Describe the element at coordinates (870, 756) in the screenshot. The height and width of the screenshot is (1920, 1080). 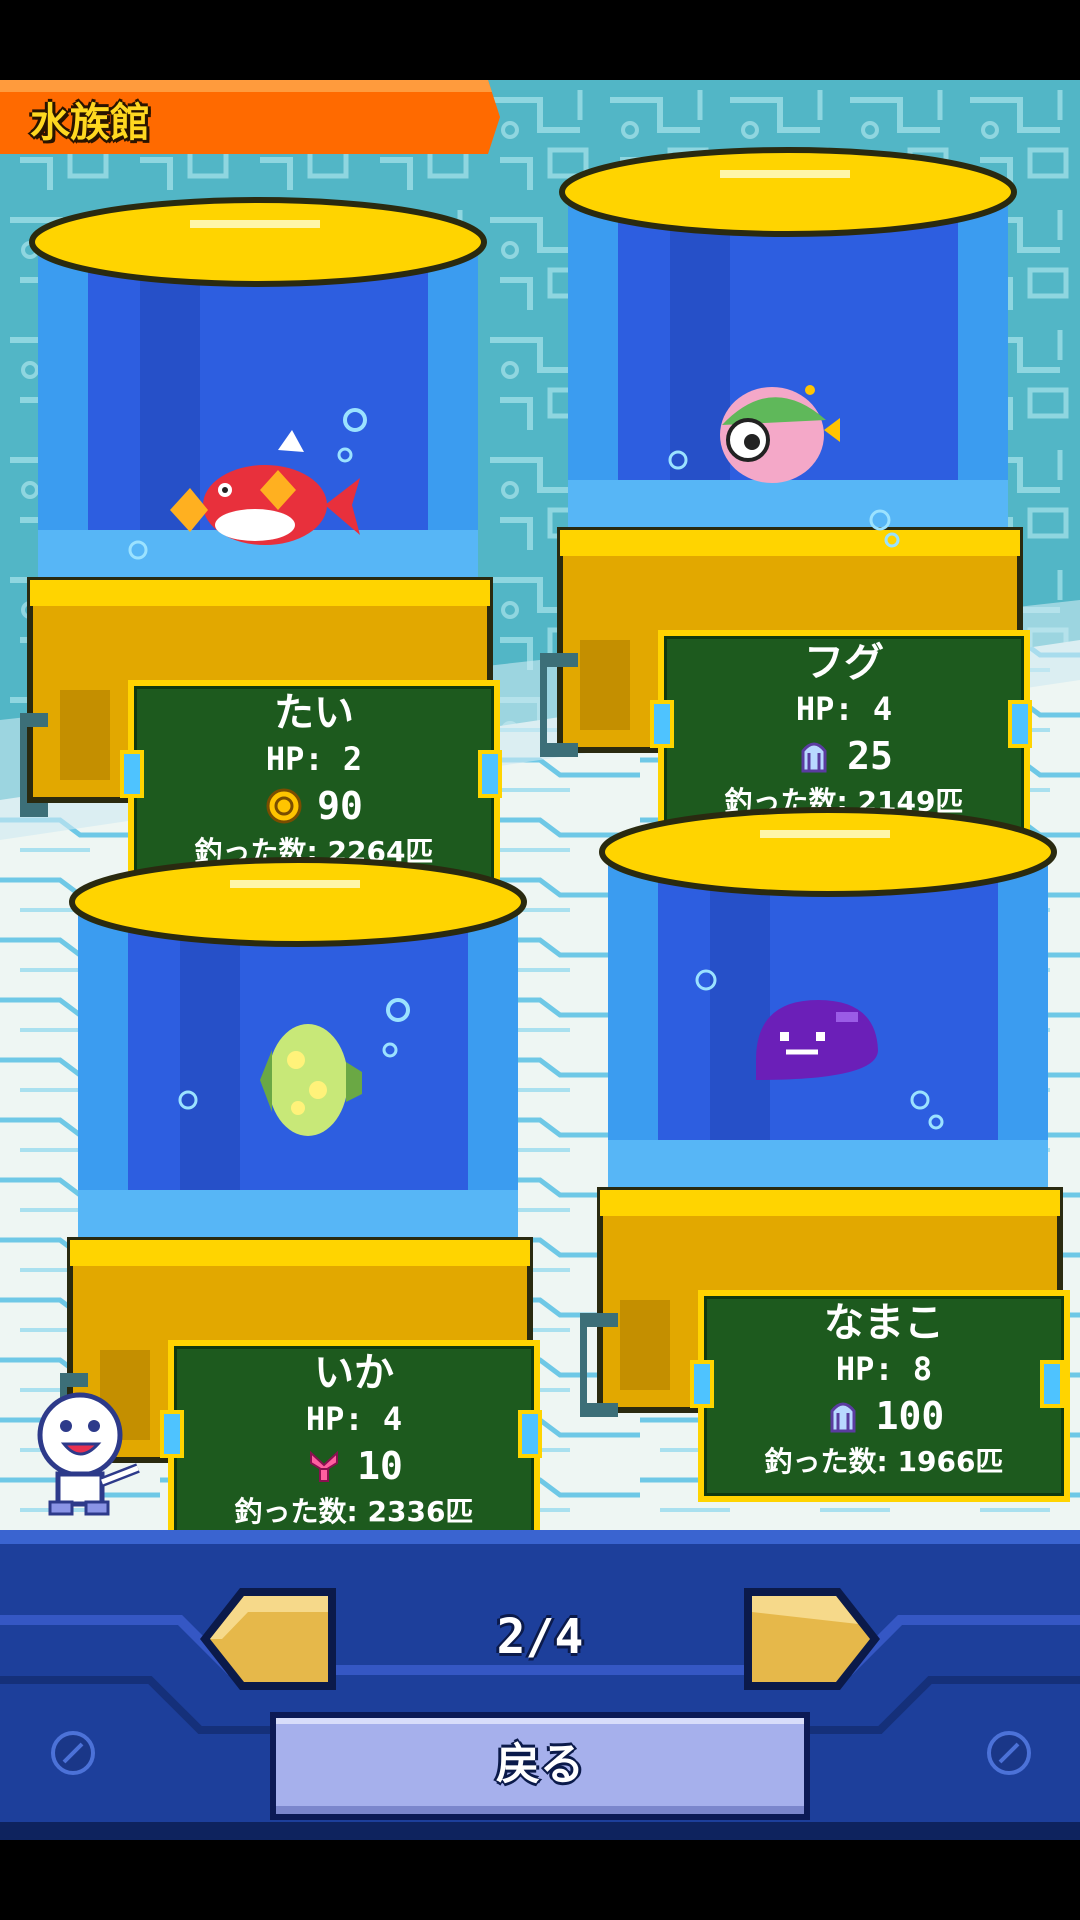
I see `reward-value: 25` at that location.